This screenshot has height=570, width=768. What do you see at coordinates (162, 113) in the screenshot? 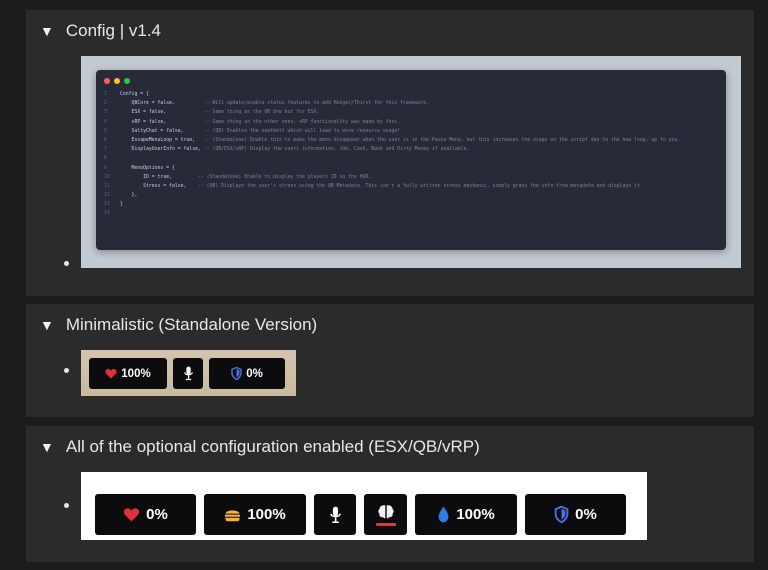
I see `code-text: ESX = false,` at bounding box center [162, 113].